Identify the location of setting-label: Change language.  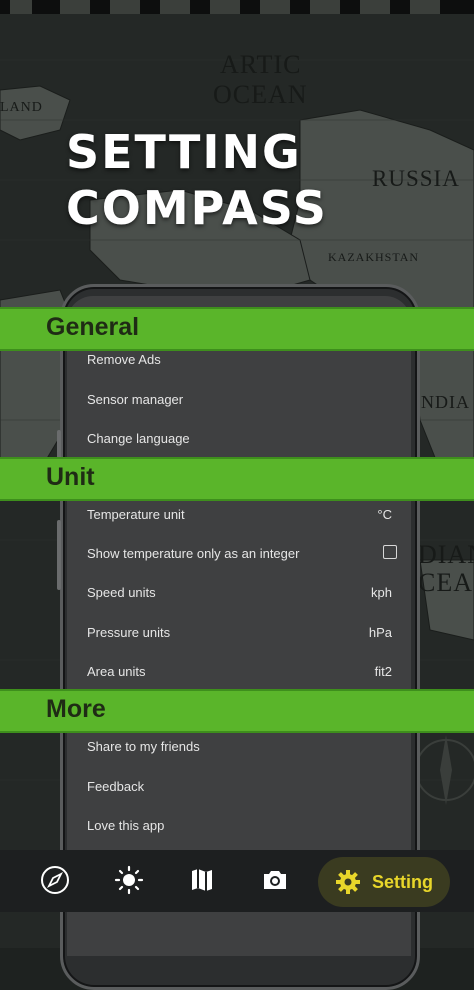
(138, 438).